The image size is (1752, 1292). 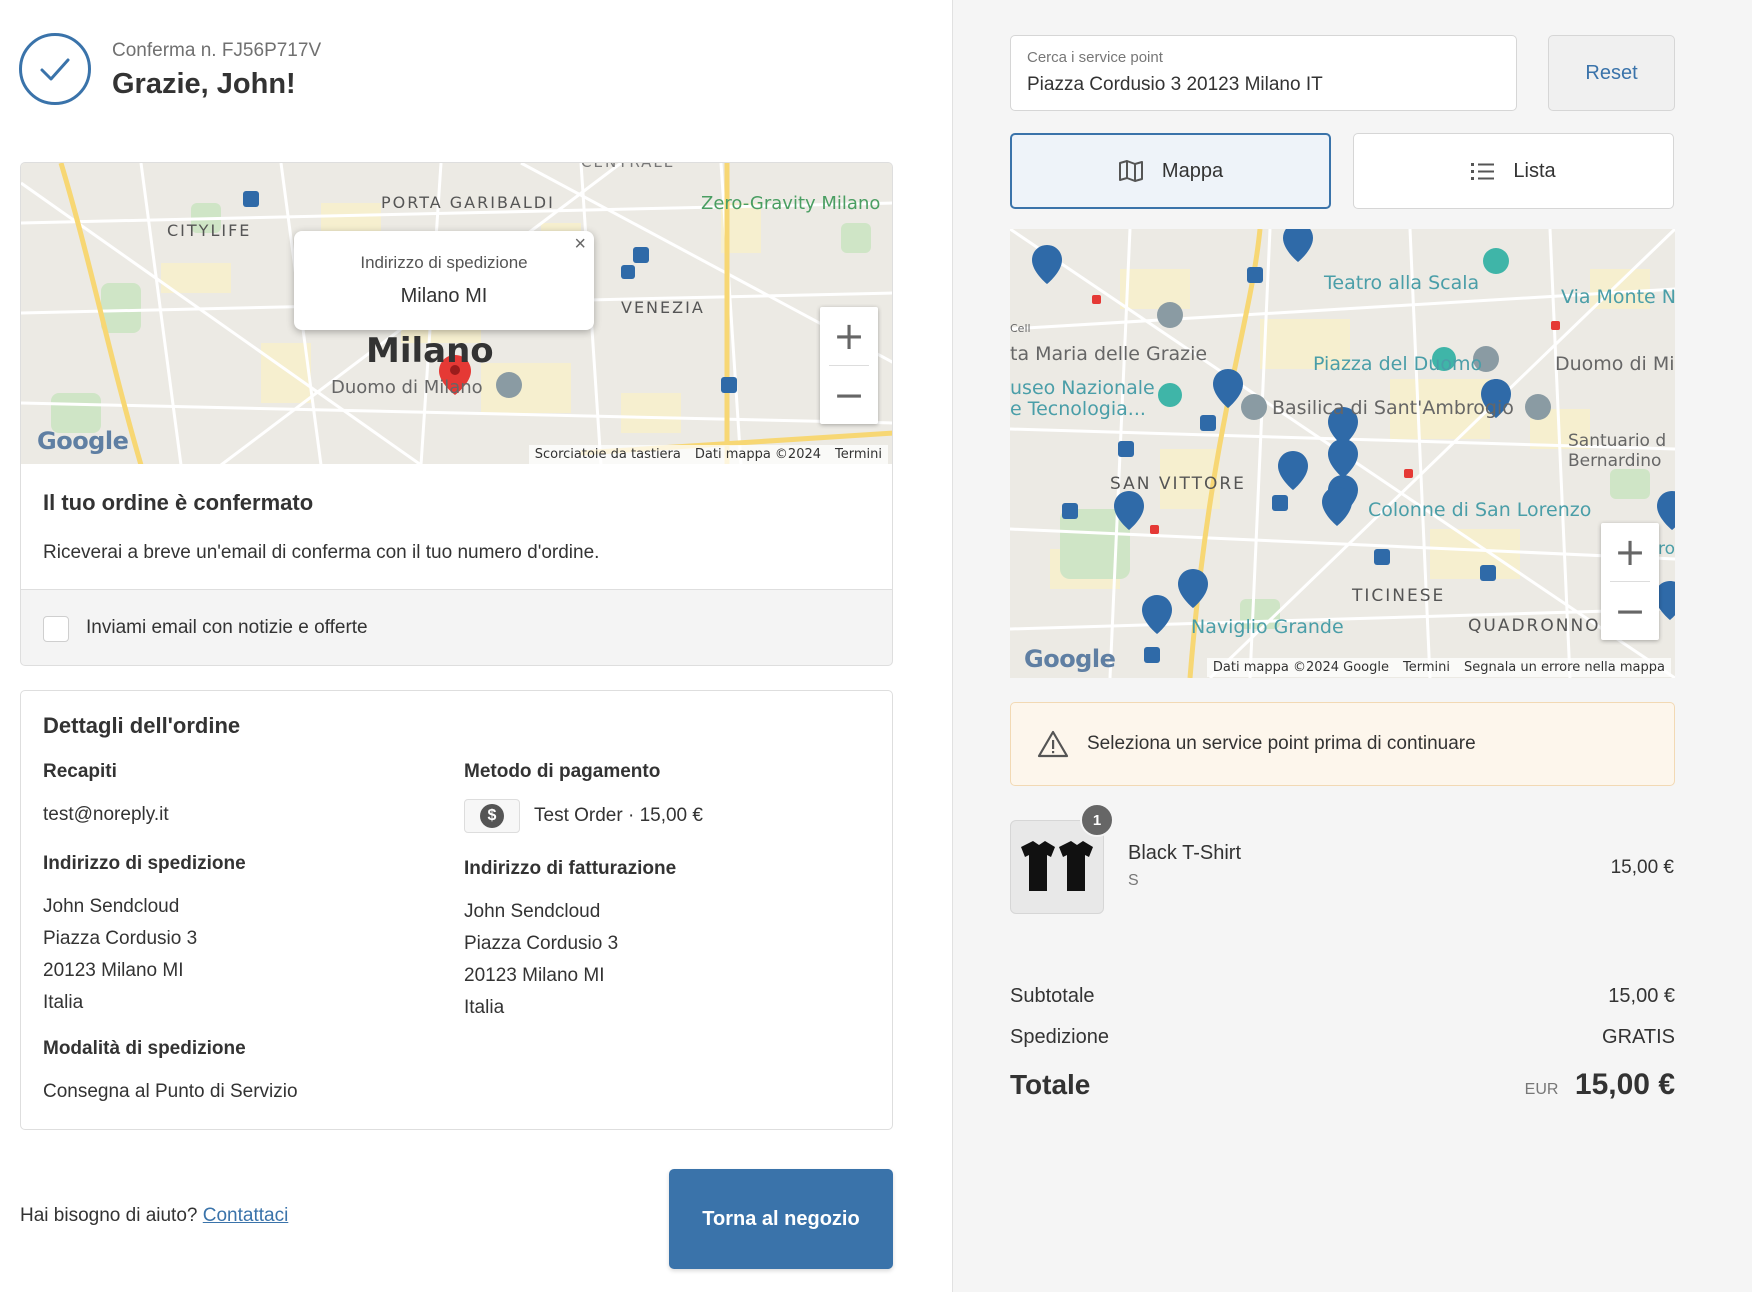 What do you see at coordinates (1131, 171) in the screenshot?
I see `map-icon` at bounding box center [1131, 171].